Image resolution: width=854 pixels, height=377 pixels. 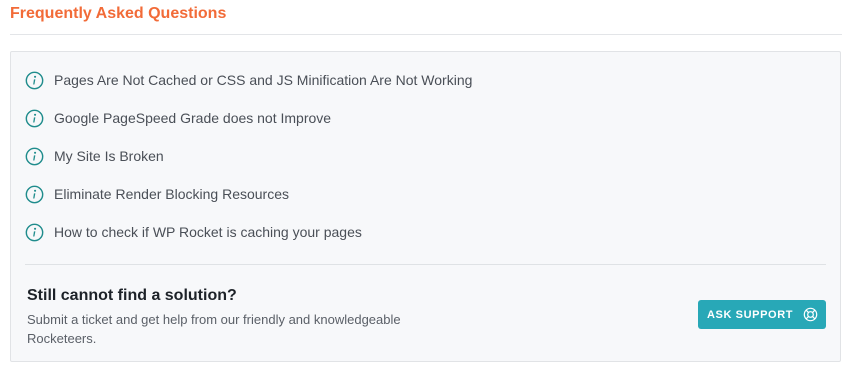 I want to click on faq-link: Google PageSpeed Grade does not Improve, so click(x=192, y=118).